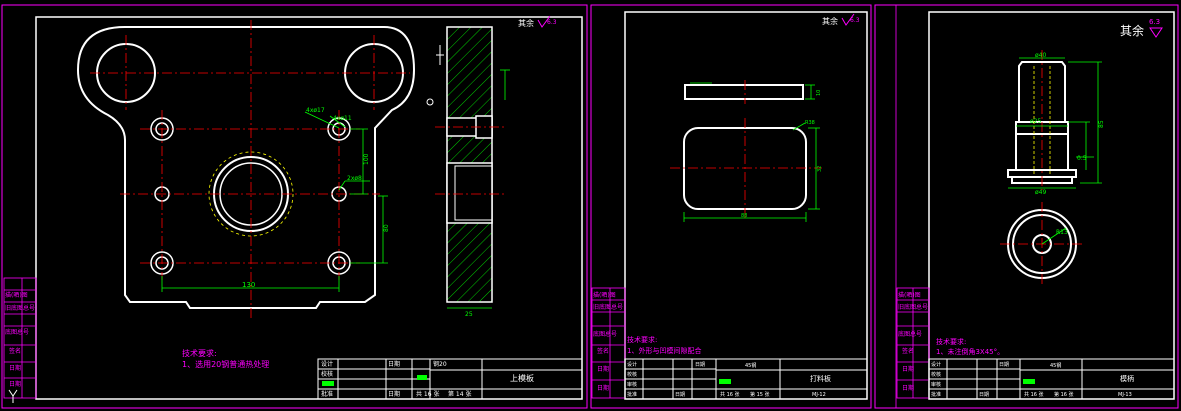 This screenshot has width=1181, height=411. Describe the element at coordinates (225, 364) in the screenshot. I see `sheet-1-notes-line1: 1、选用20钢普通热处理` at that location.